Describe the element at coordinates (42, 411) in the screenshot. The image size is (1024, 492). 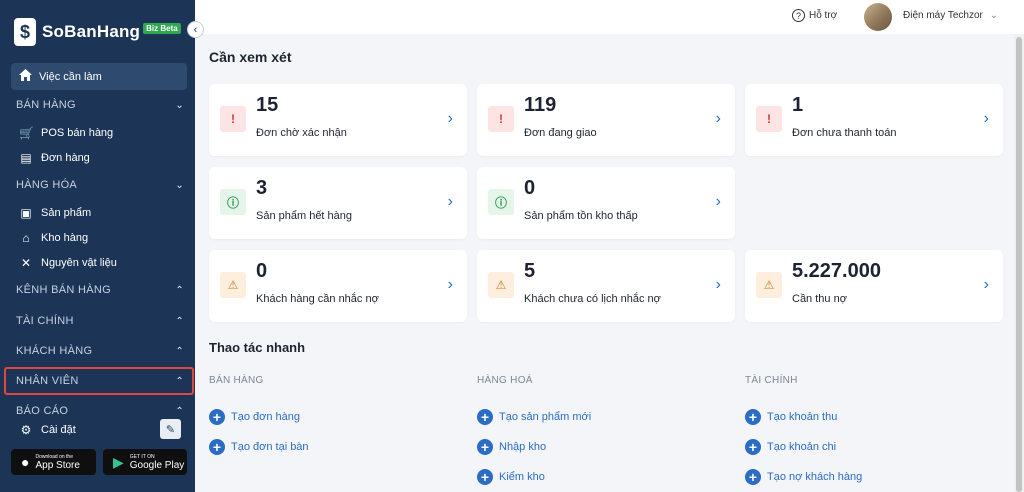
I see `section-label: BÁO CÁO` at that location.